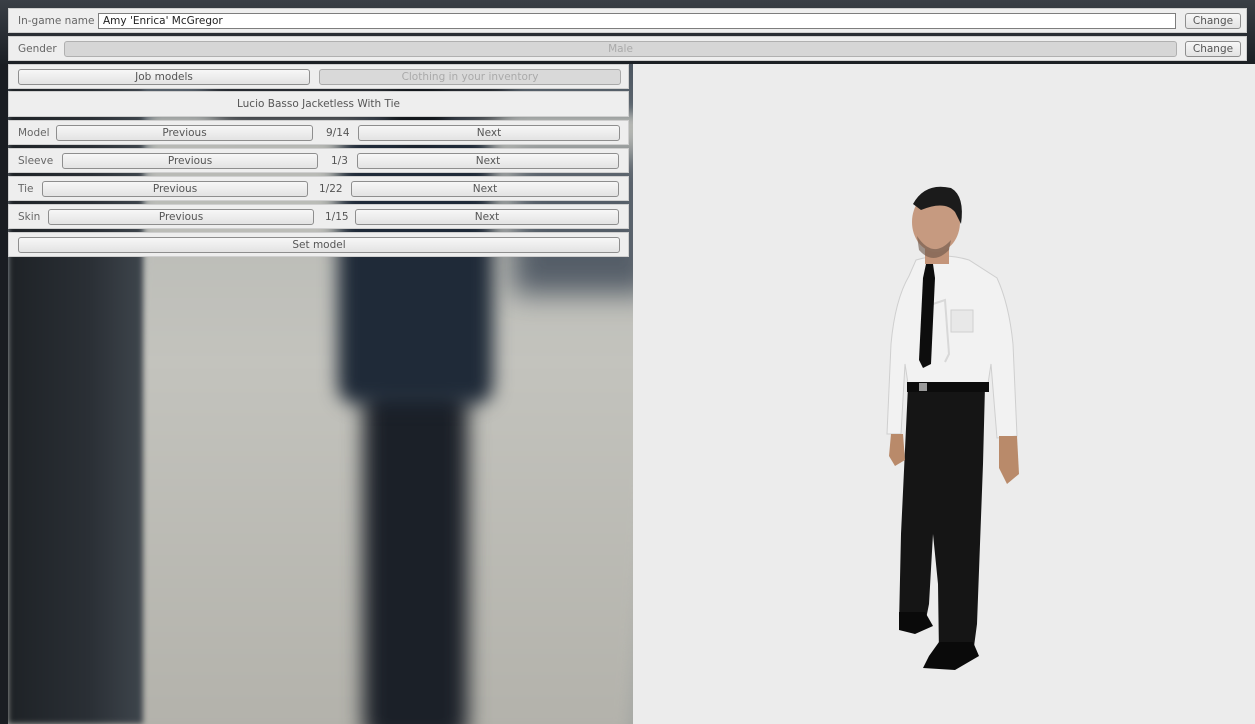 The image size is (1255, 724). Describe the element at coordinates (190, 161) in the screenshot. I see `sleeve-previous-button: Previous` at that location.